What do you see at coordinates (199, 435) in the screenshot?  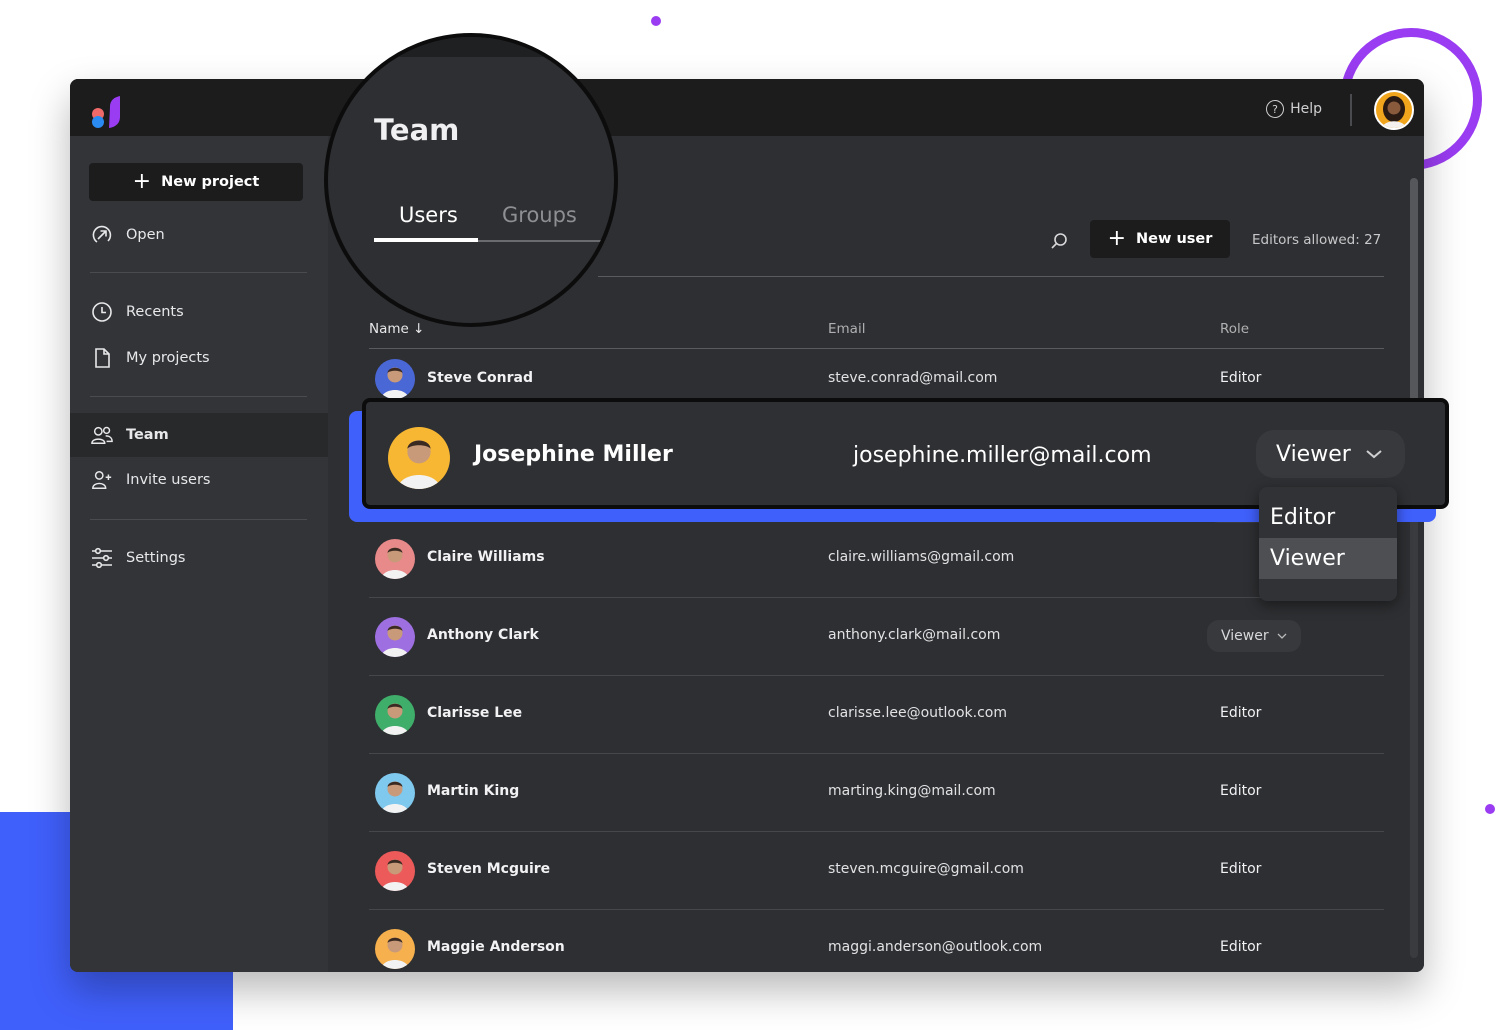 I see `sidebar-item-team: Team` at bounding box center [199, 435].